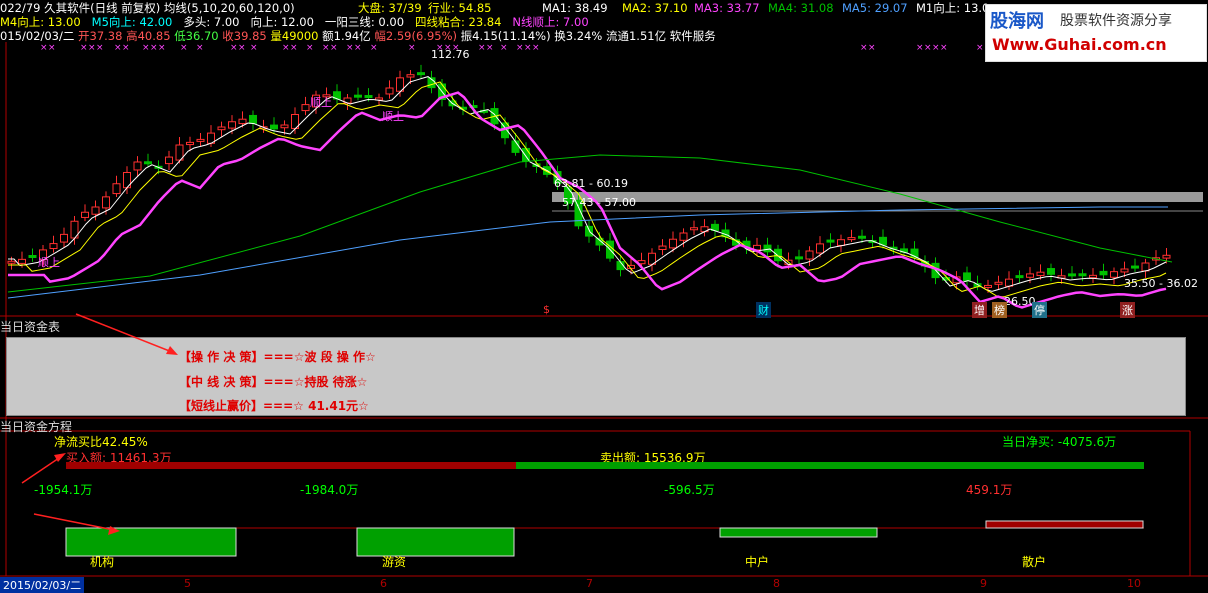 The height and width of the screenshot is (593, 1208). What do you see at coordinates (151, 542) in the screenshot?
I see `jigou-bar` at bounding box center [151, 542].